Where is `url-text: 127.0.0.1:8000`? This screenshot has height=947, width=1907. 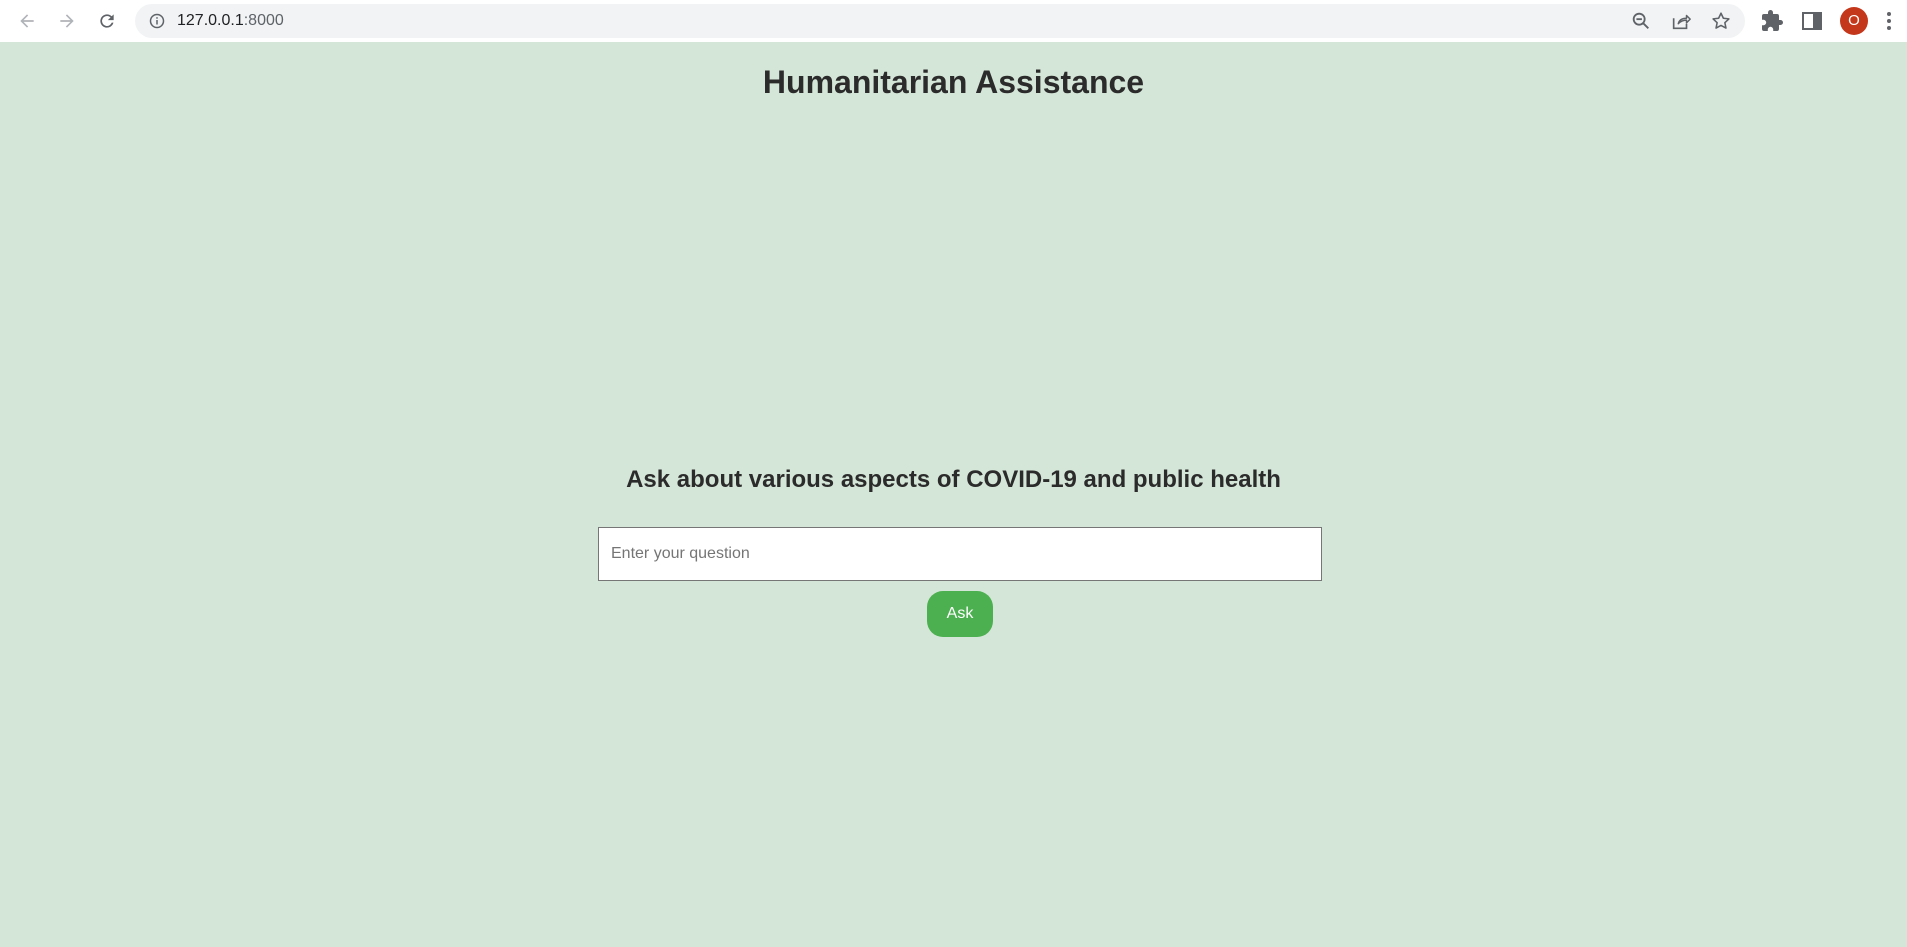 url-text: 127.0.0.1:8000 is located at coordinates (230, 21).